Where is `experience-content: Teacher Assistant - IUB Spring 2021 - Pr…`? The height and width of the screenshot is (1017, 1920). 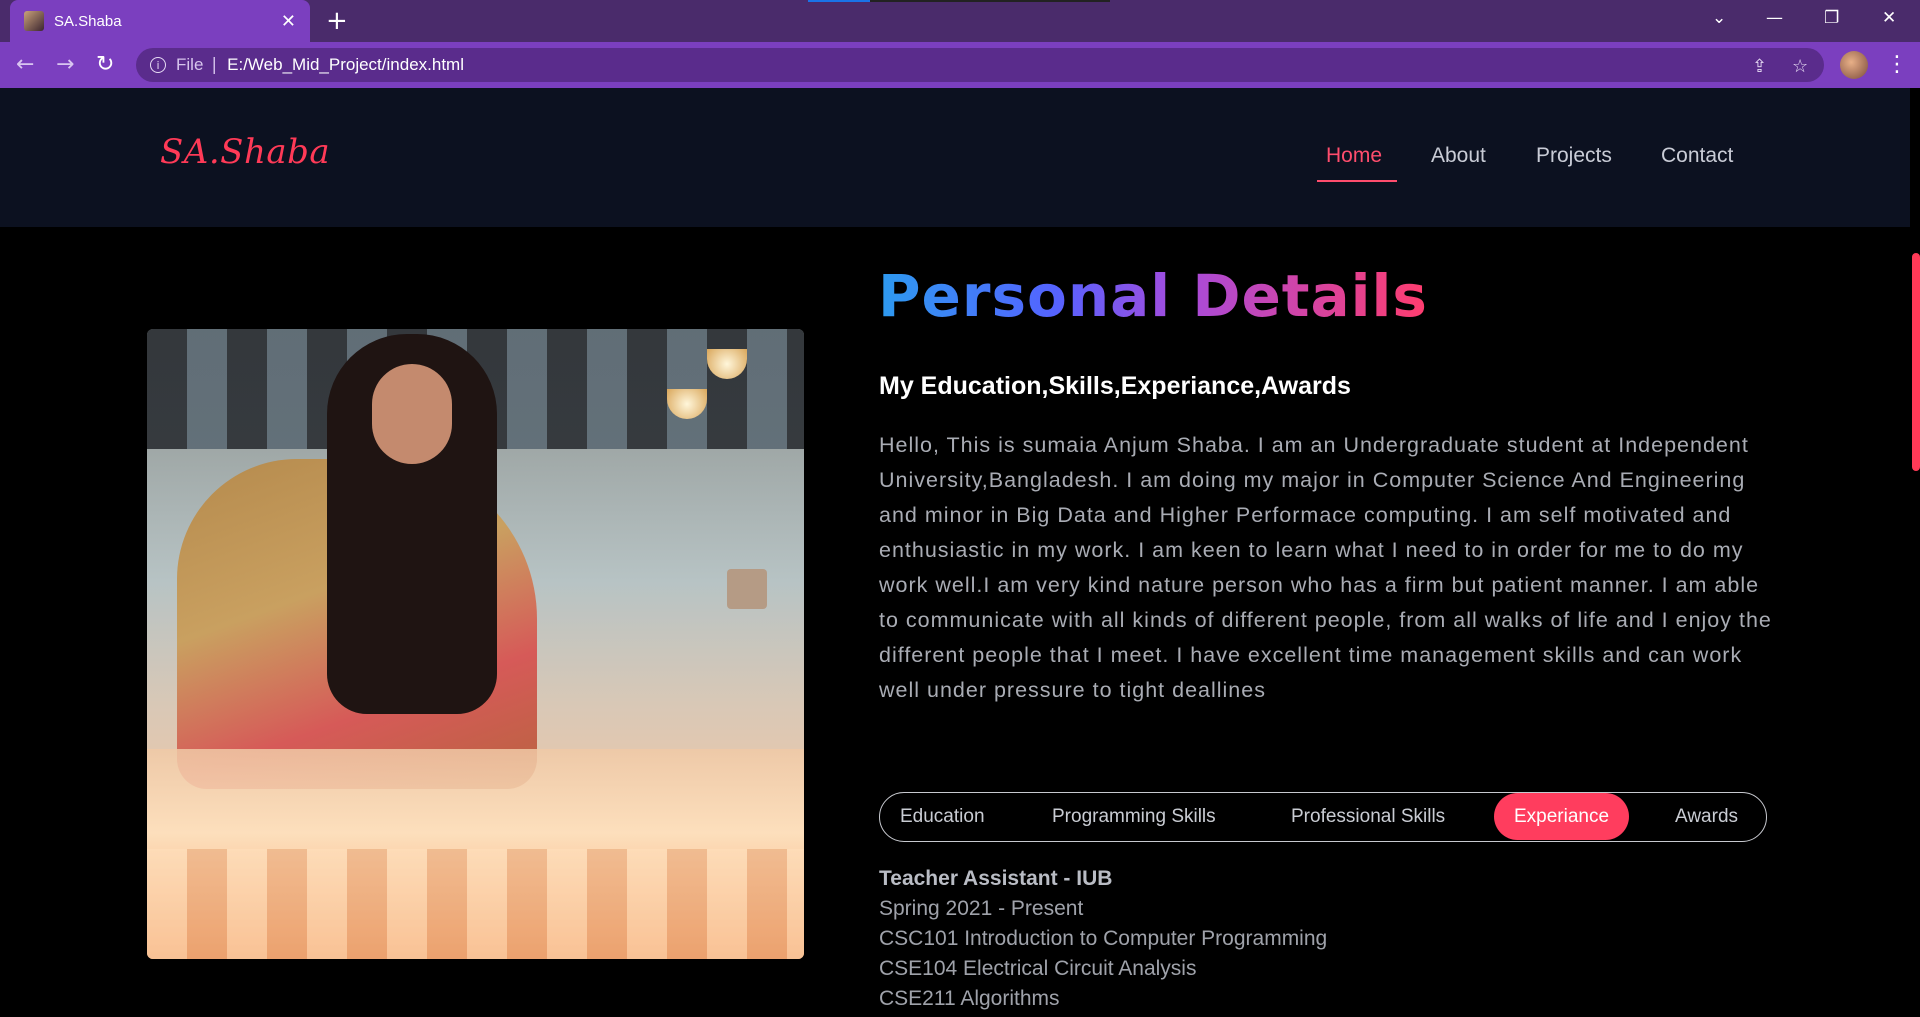 experience-content: Teacher Assistant - IUB Spring 2021 - Pr… is located at coordinates (1103, 939).